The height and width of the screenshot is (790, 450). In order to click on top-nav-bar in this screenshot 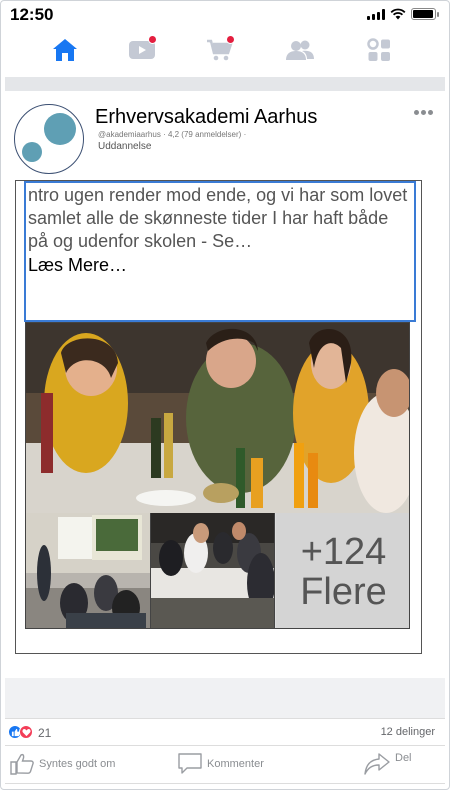, I will do `click(225, 50)`.